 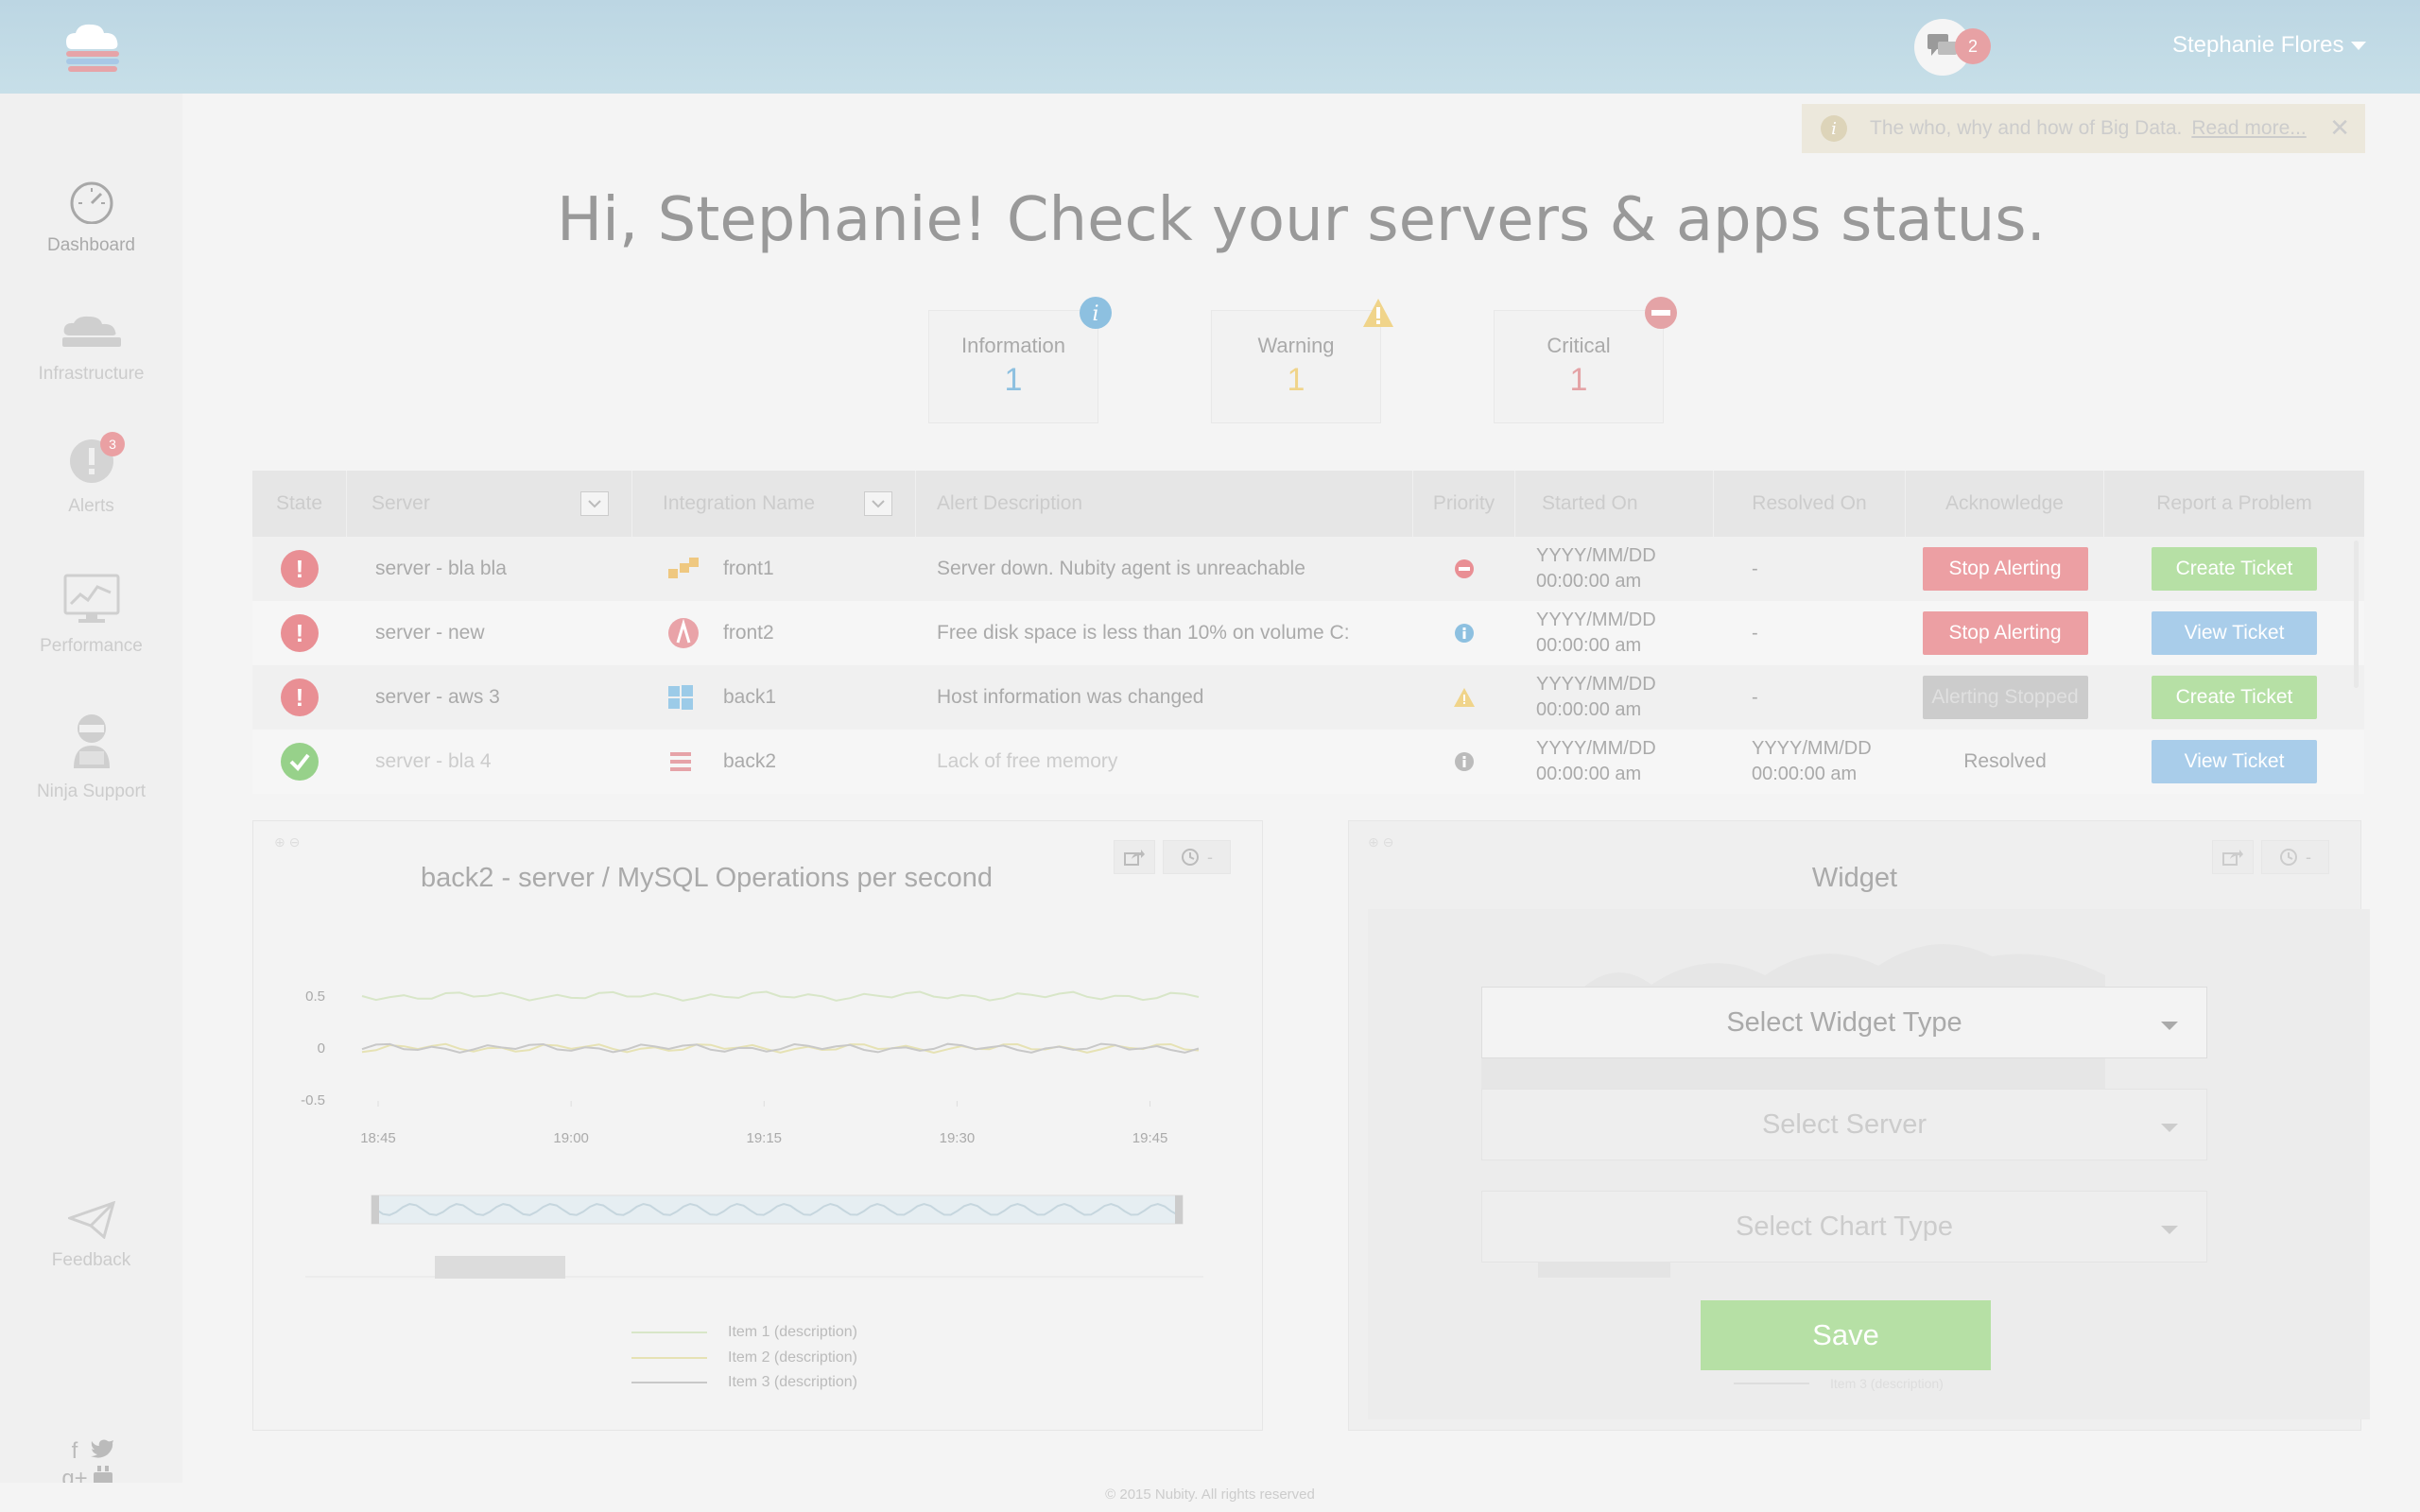 I want to click on integration-icon, so click(x=683, y=633).